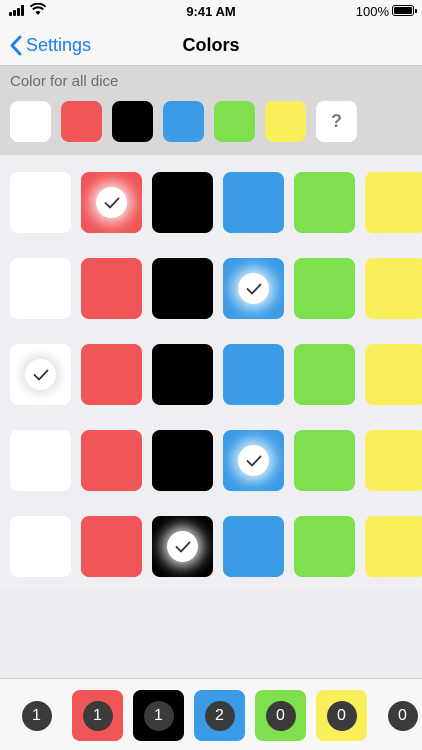  I want to click on question-mark-icon: ?, so click(336, 121).